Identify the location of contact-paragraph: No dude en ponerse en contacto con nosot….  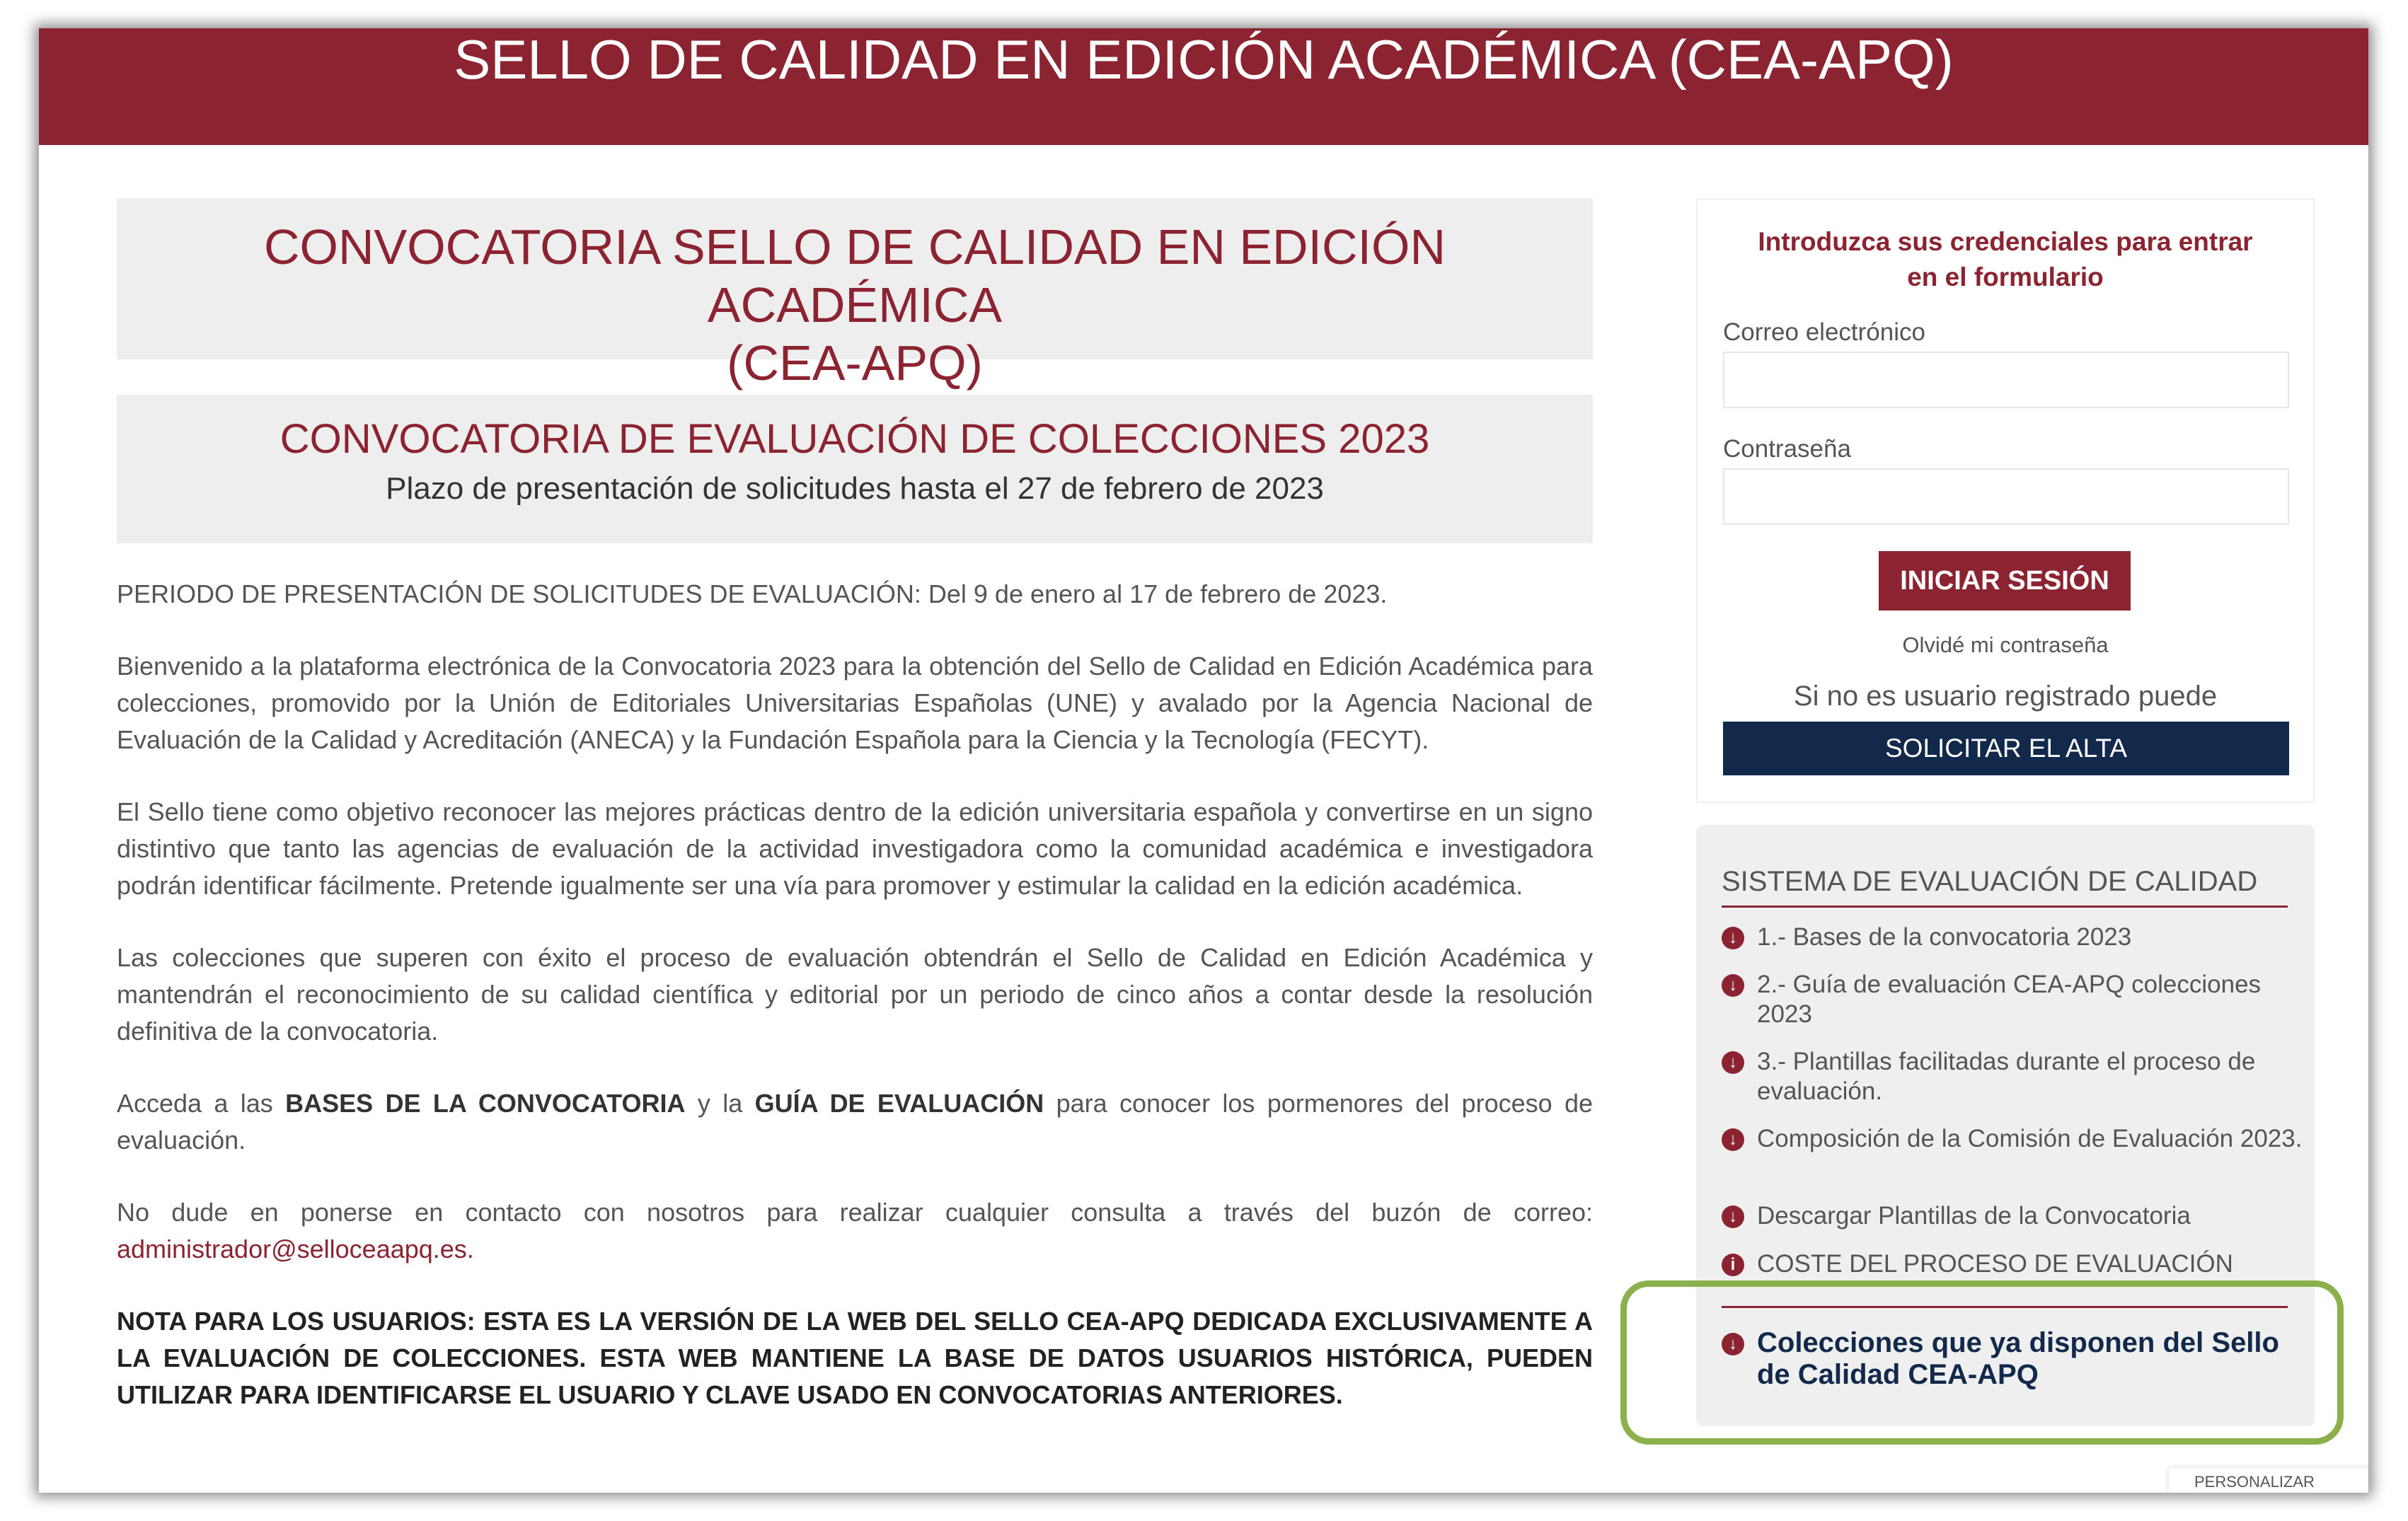
(855, 1231).